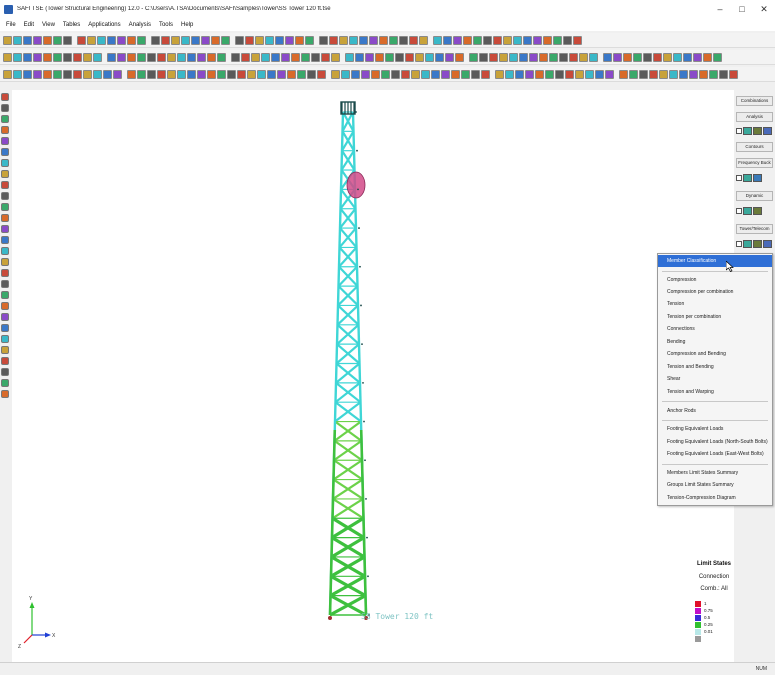 The height and width of the screenshot is (675, 775). I want to click on frequency-header: Frequency Buck, so click(754, 163).